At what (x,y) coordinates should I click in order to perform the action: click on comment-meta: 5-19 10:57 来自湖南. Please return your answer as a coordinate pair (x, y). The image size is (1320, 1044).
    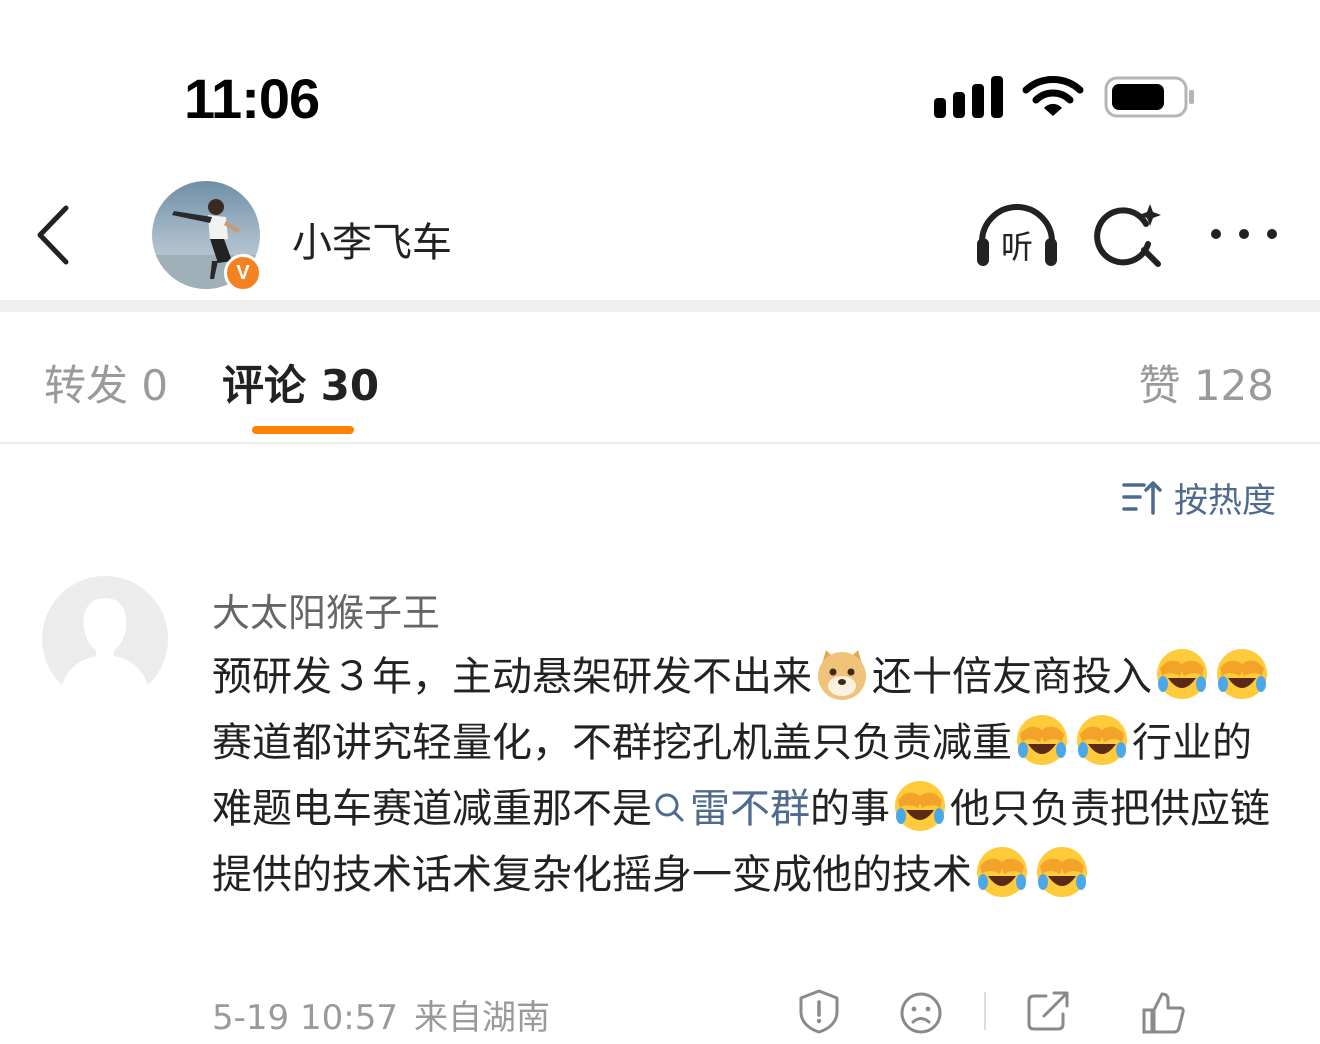
    Looking at the image, I should click on (381, 1014).